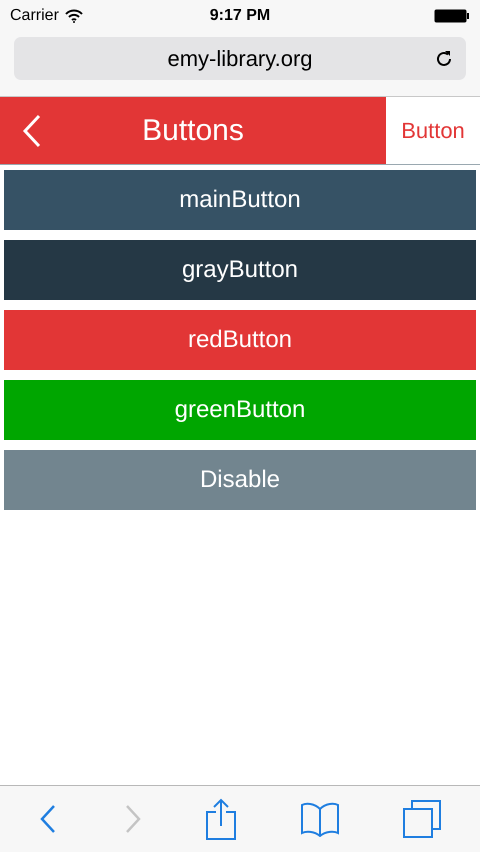 The image size is (480, 852). What do you see at coordinates (240, 340) in the screenshot?
I see `demo-button: redButton` at bounding box center [240, 340].